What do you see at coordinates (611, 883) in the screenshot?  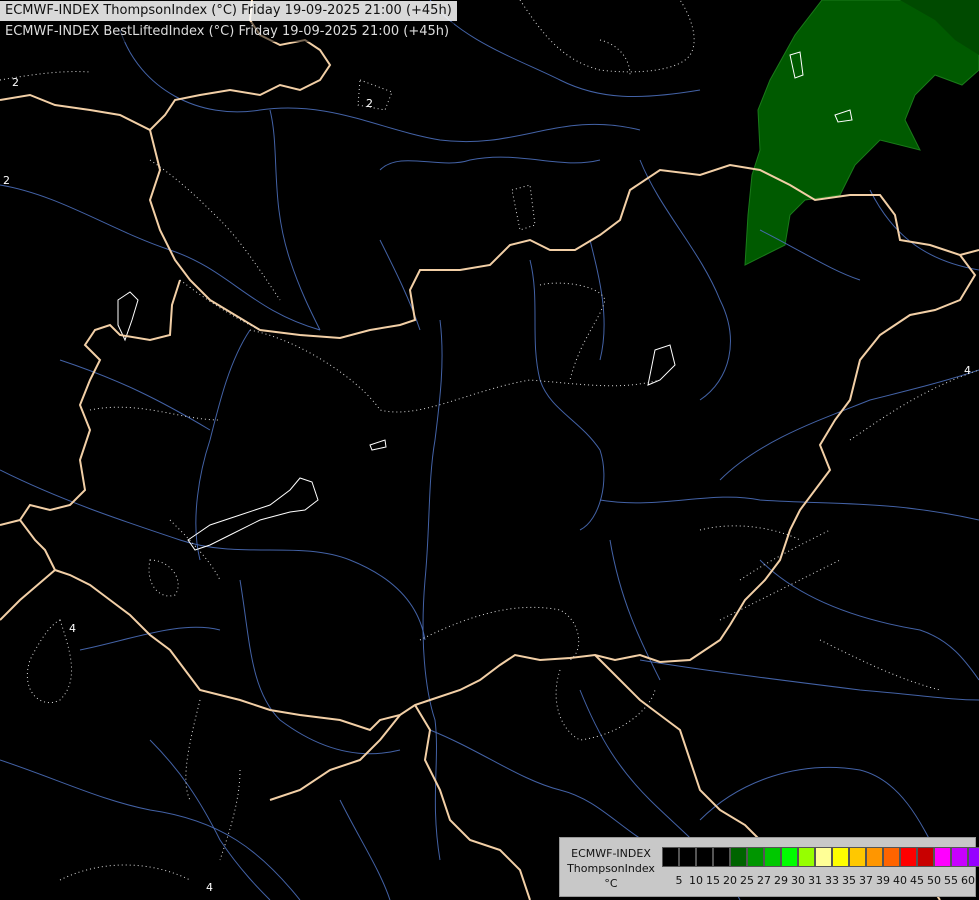 I see `legend-unit: °C` at bounding box center [611, 883].